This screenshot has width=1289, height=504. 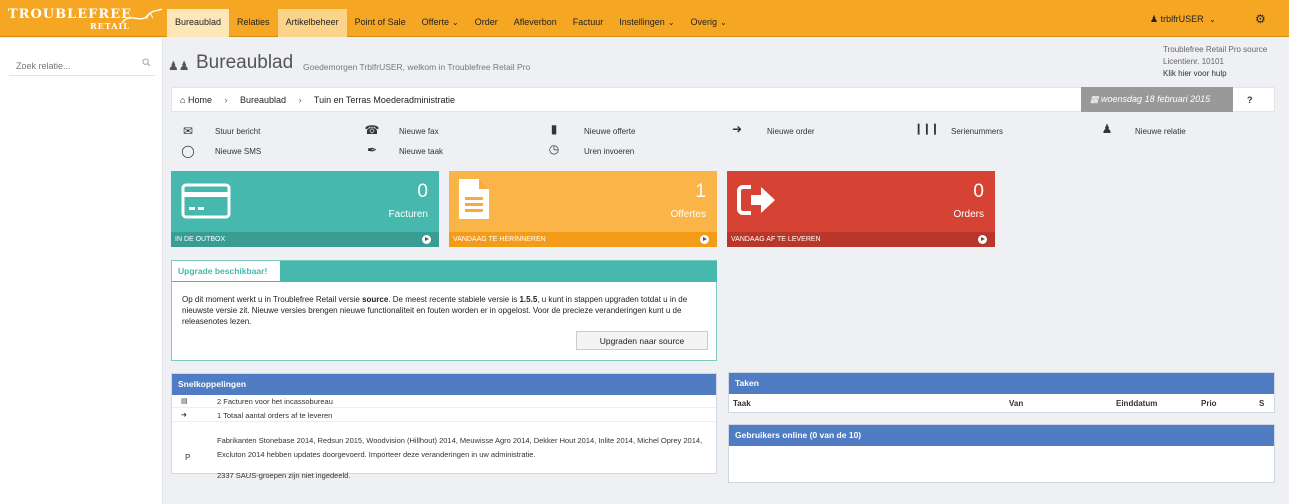 What do you see at coordinates (977, 131) in the screenshot?
I see `serienummers-link: Serienummers` at bounding box center [977, 131].